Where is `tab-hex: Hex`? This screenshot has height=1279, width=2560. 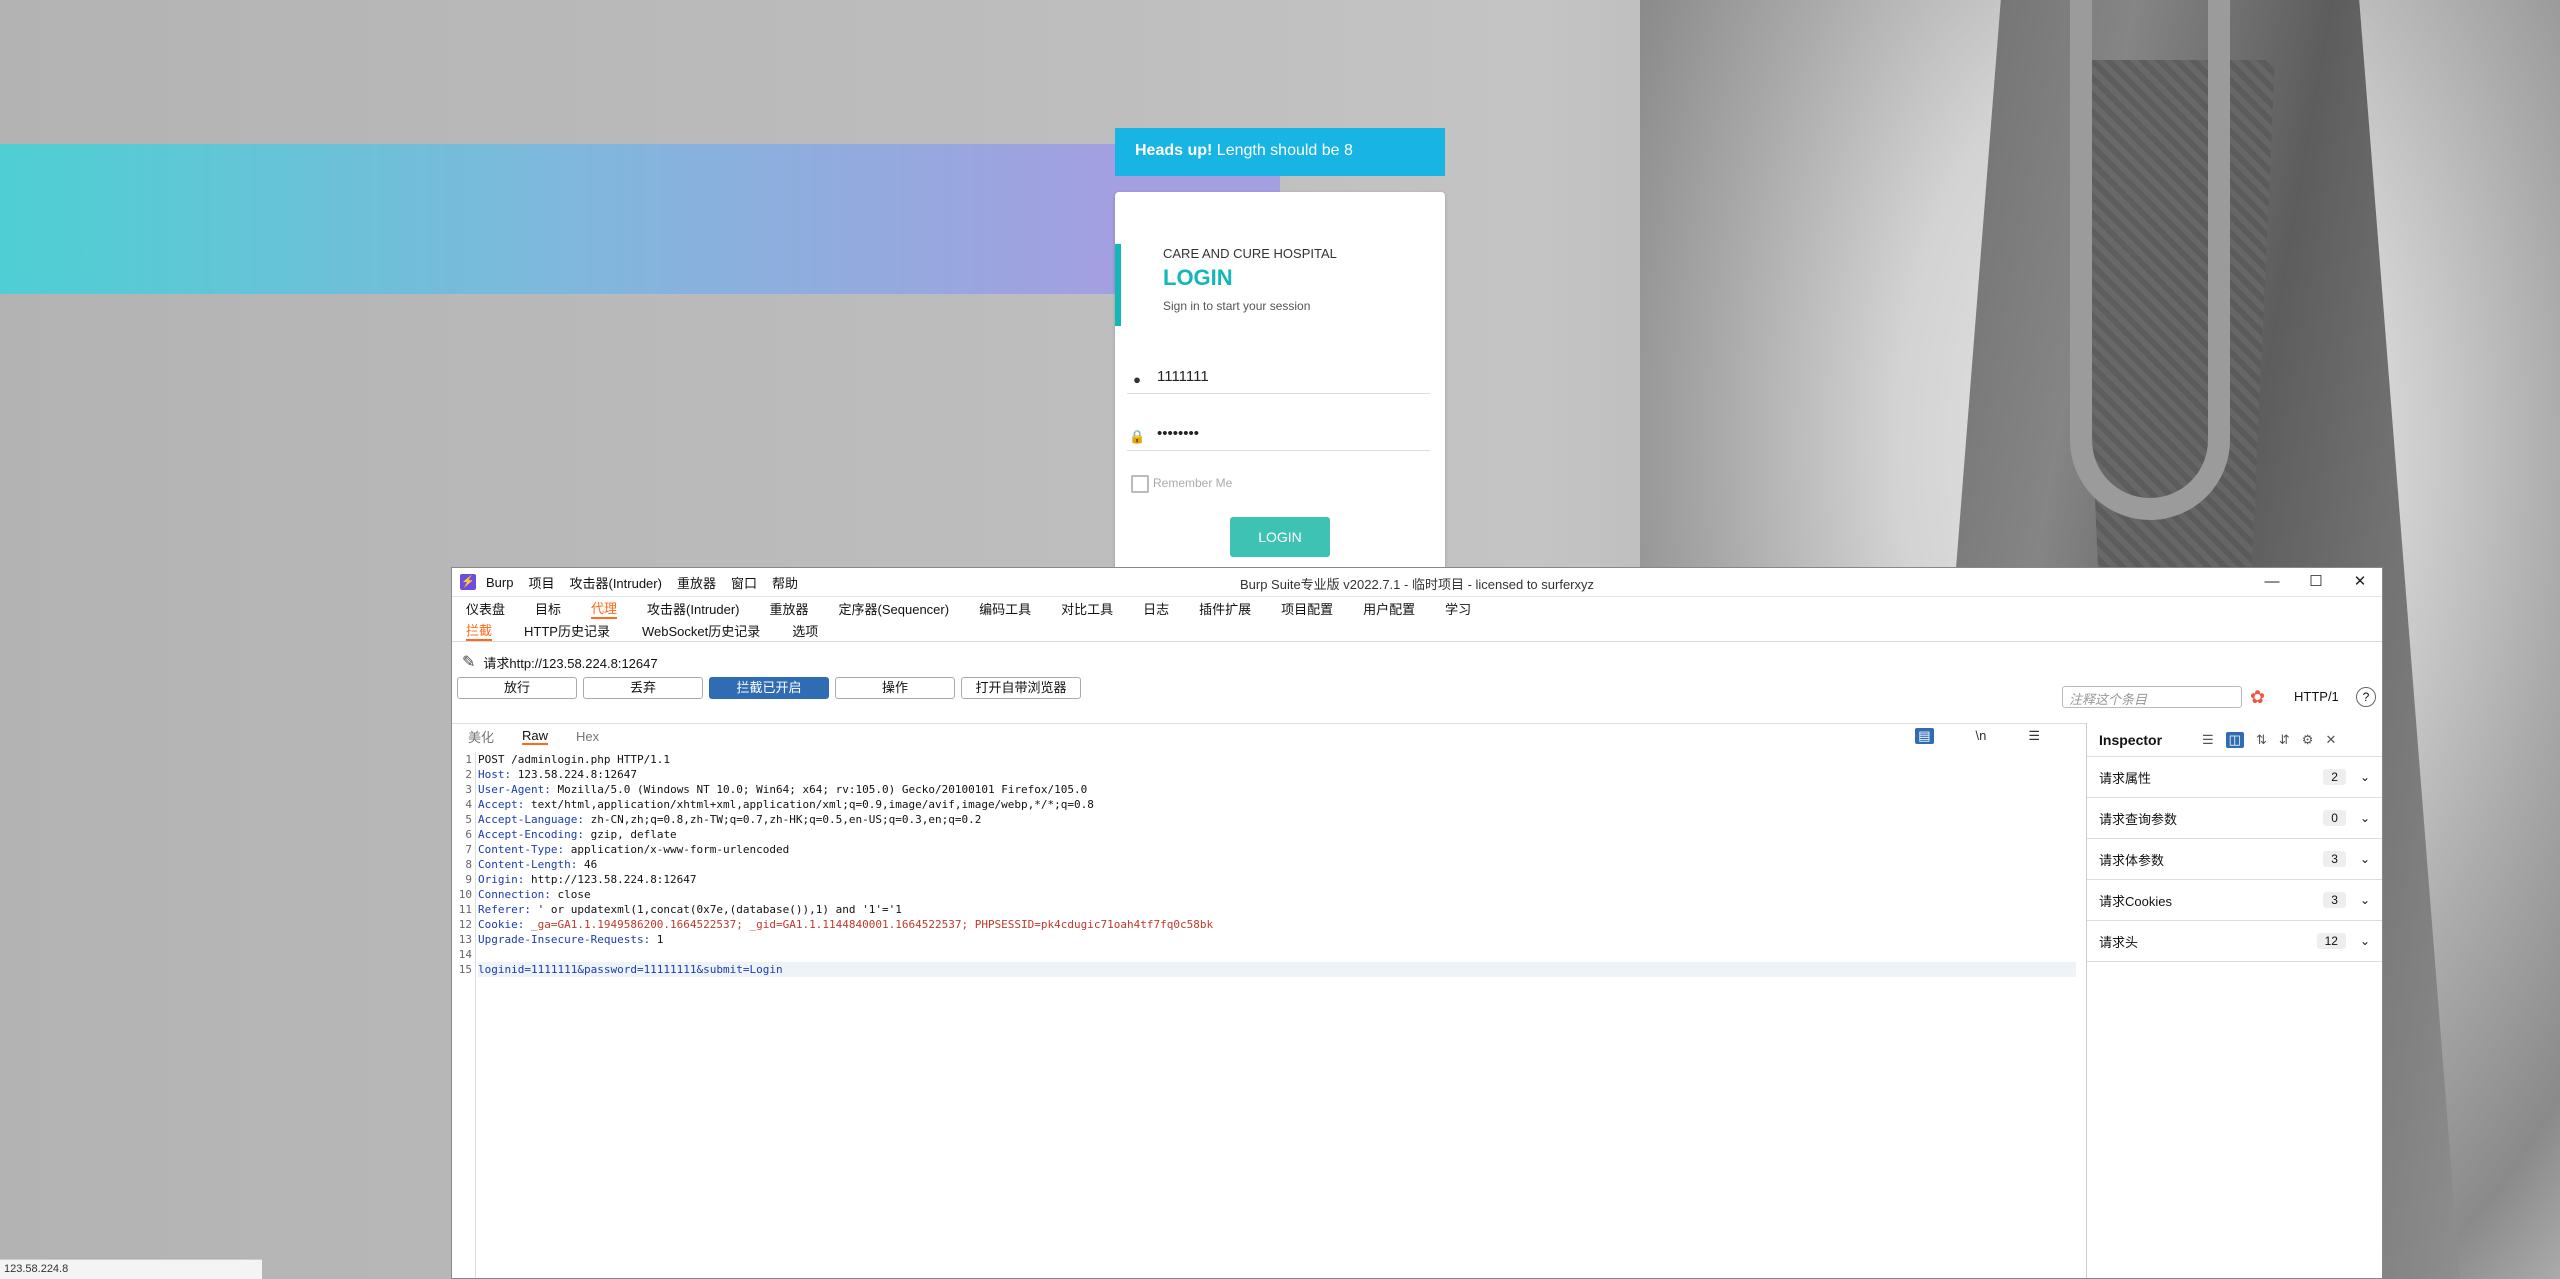
tab-hex: Hex is located at coordinates (587, 736).